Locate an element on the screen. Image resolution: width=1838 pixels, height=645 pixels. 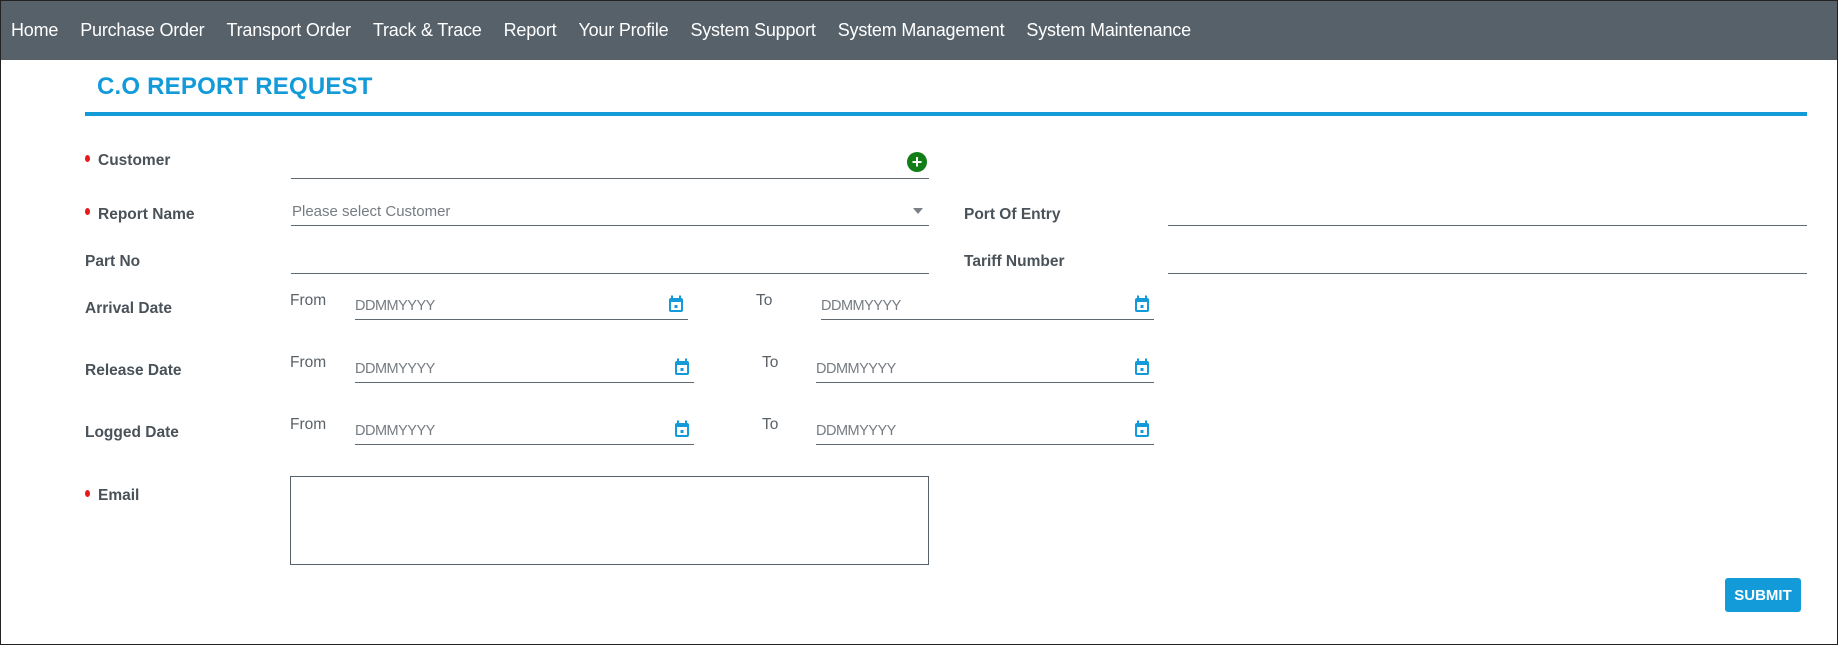
nav-item-home: Home is located at coordinates (34, 30).